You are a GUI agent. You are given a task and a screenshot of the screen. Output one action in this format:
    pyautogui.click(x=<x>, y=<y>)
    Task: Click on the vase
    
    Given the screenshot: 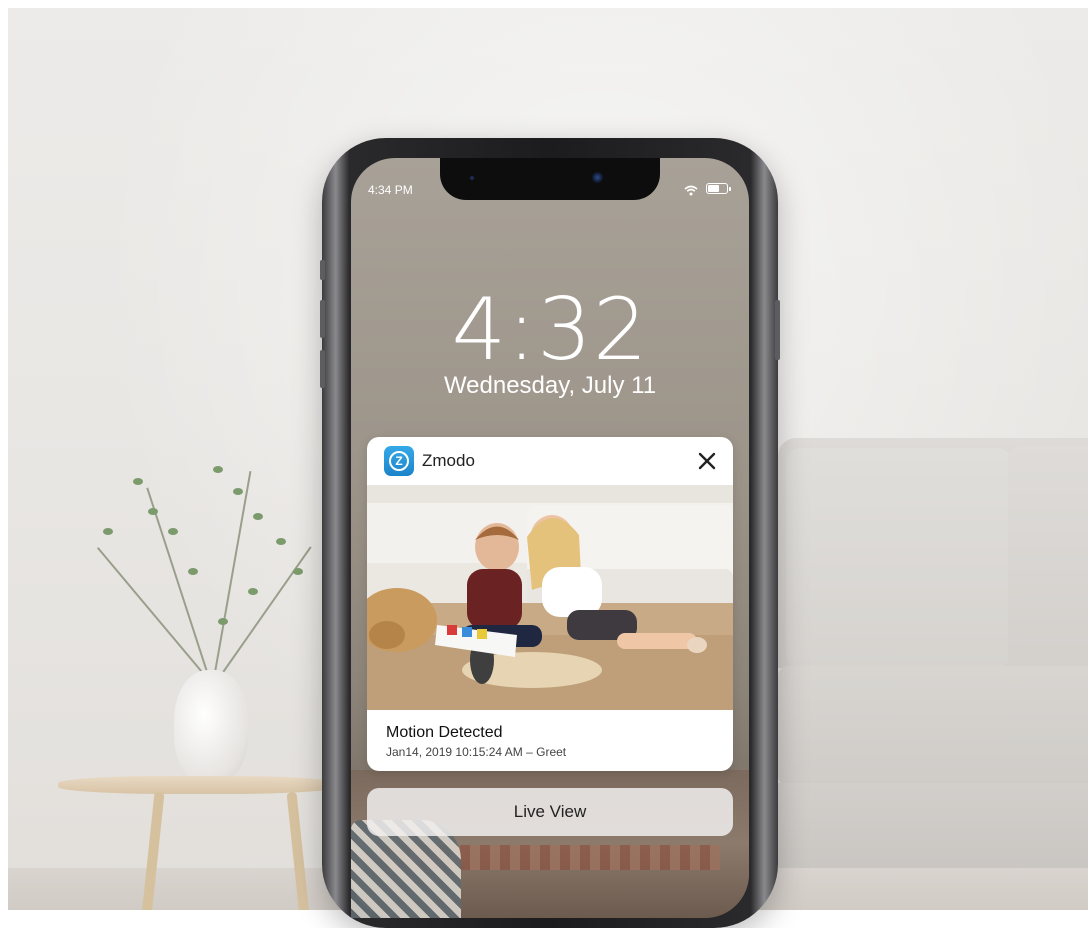 What is the action you would take?
    pyautogui.click(x=211, y=726)
    